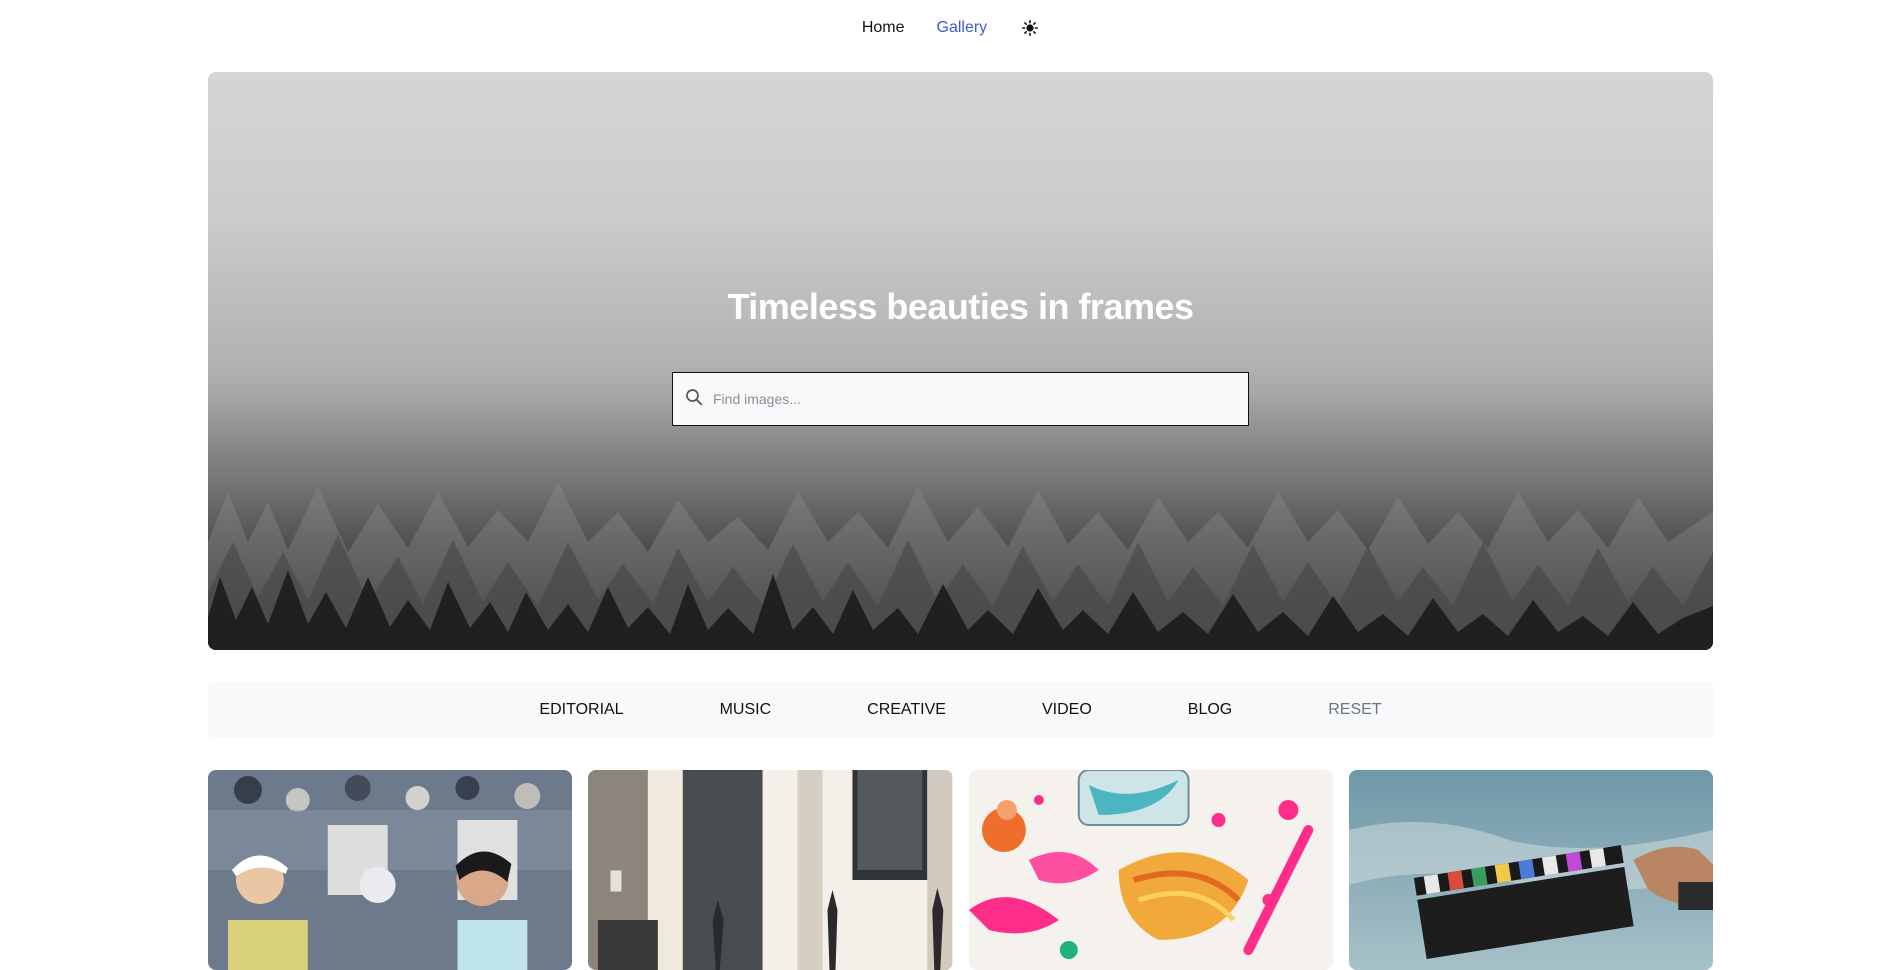 This screenshot has width=1903, height=970. I want to click on filter-editorial: EDITORIAL, so click(581, 710).